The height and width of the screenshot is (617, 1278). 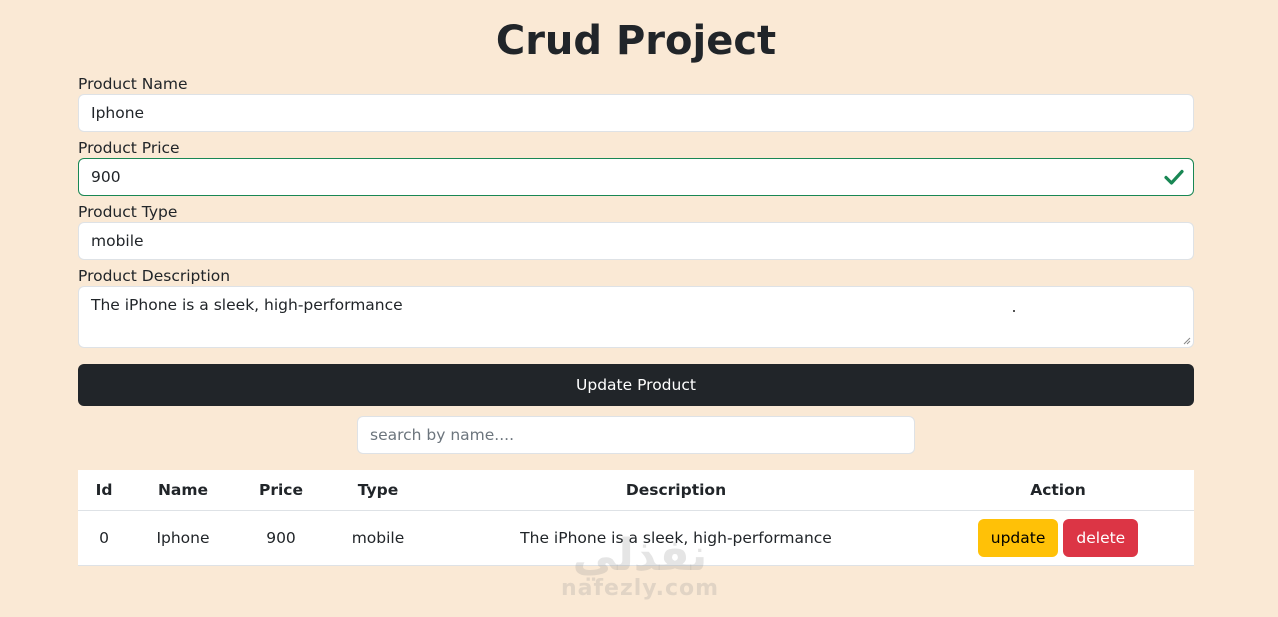 What do you see at coordinates (636, 113) in the screenshot?
I see `product-name-input: Iphone` at bounding box center [636, 113].